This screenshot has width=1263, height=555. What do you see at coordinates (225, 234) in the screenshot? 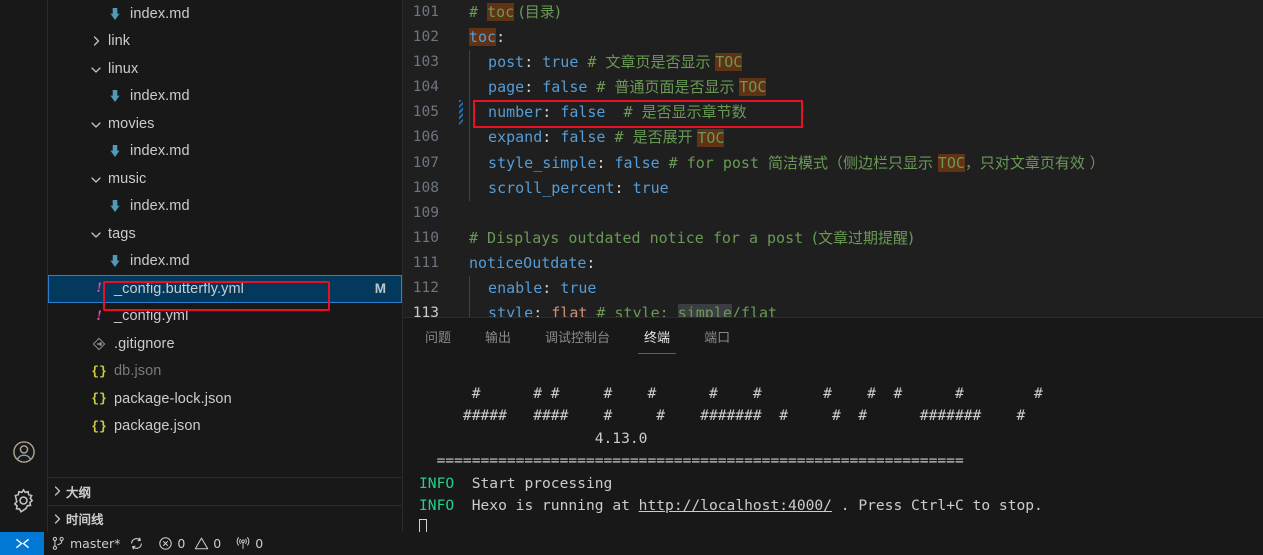
I see `tree-item: tags` at bounding box center [225, 234].